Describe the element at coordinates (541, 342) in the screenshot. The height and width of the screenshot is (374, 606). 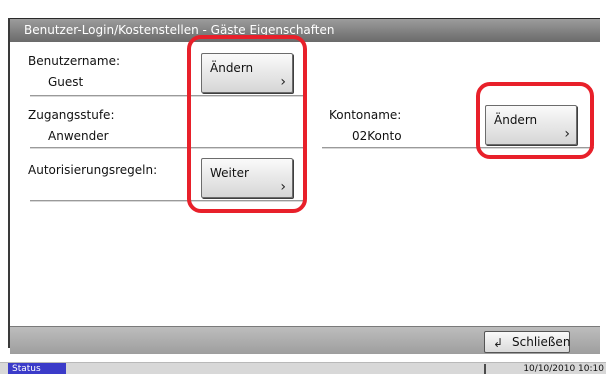
I see `close-button-label: Schließen` at that location.